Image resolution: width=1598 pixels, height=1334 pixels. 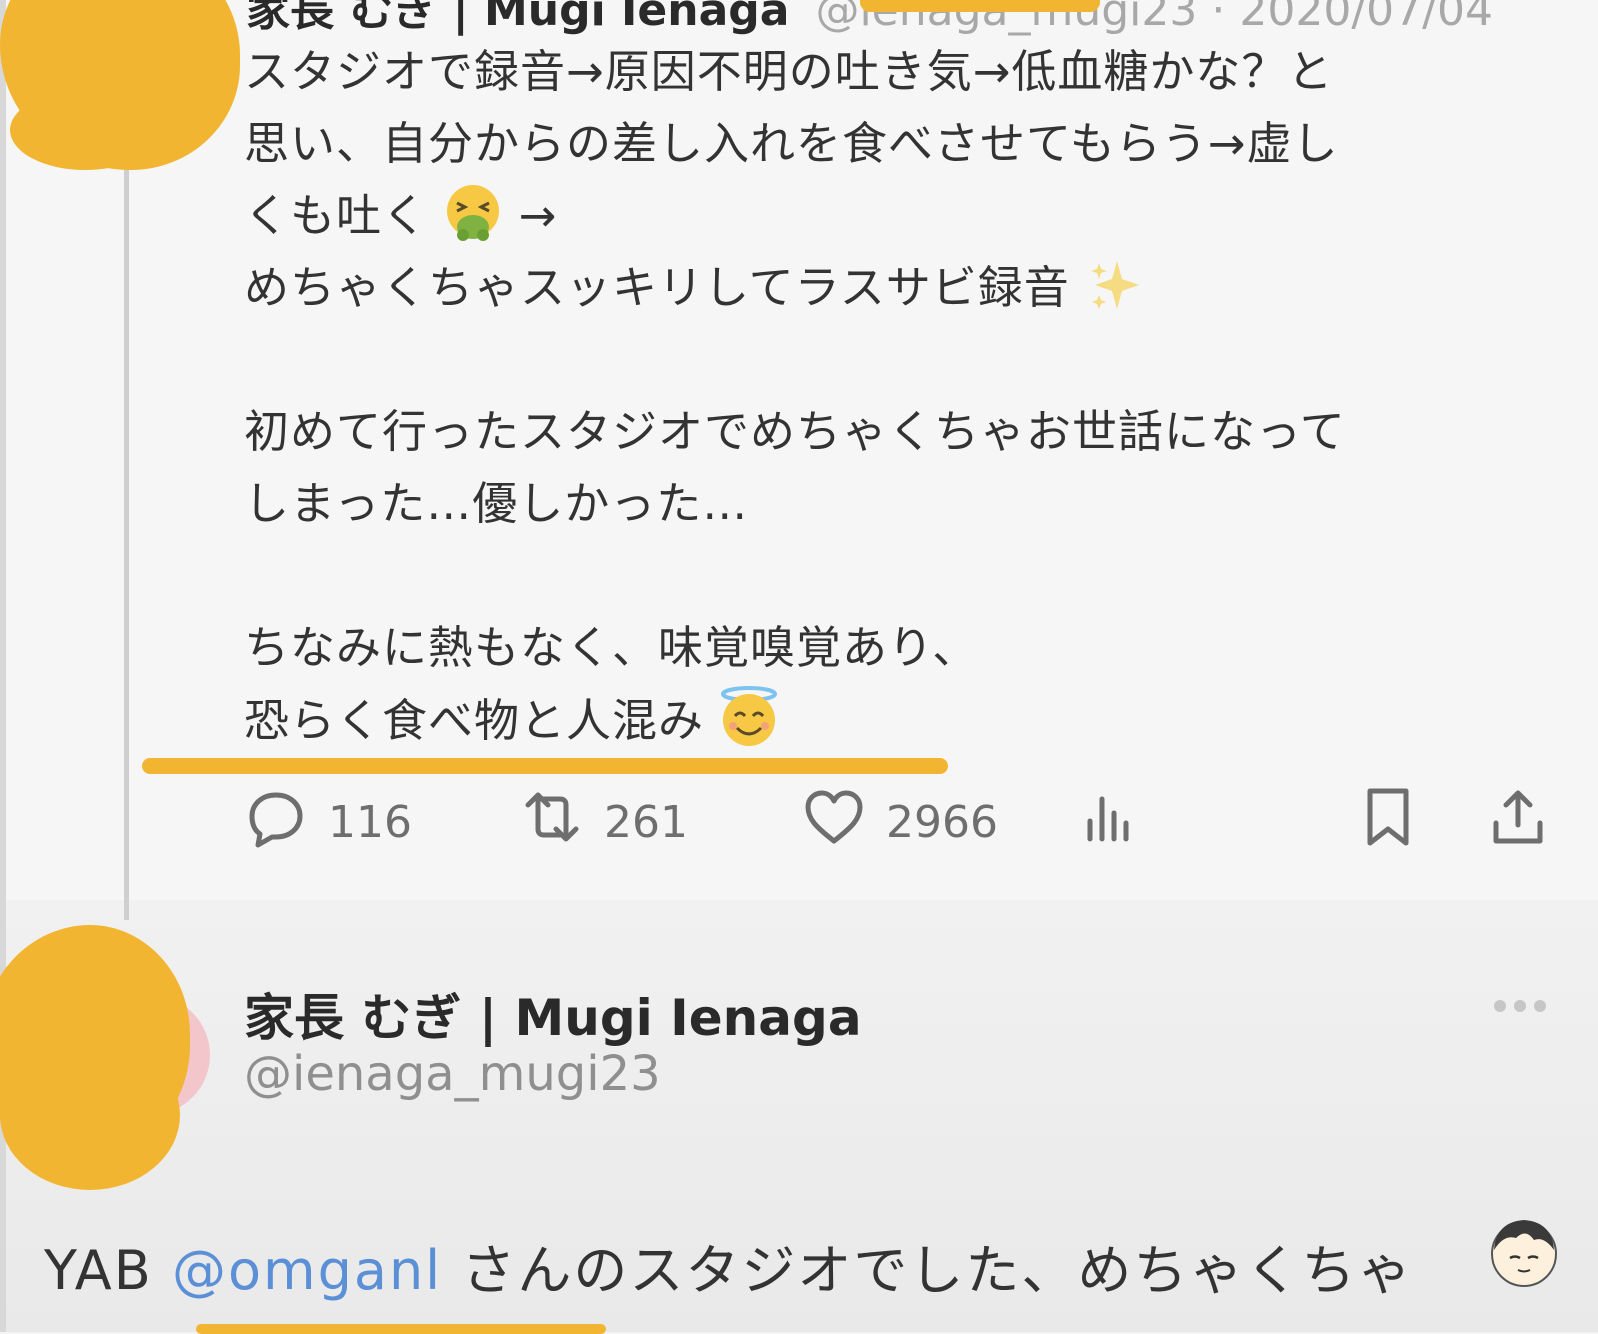 What do you see at coordinates (1115, 285) in the screenshot?
I see `sparkles-emoji` at bounding box center [1115, 285].